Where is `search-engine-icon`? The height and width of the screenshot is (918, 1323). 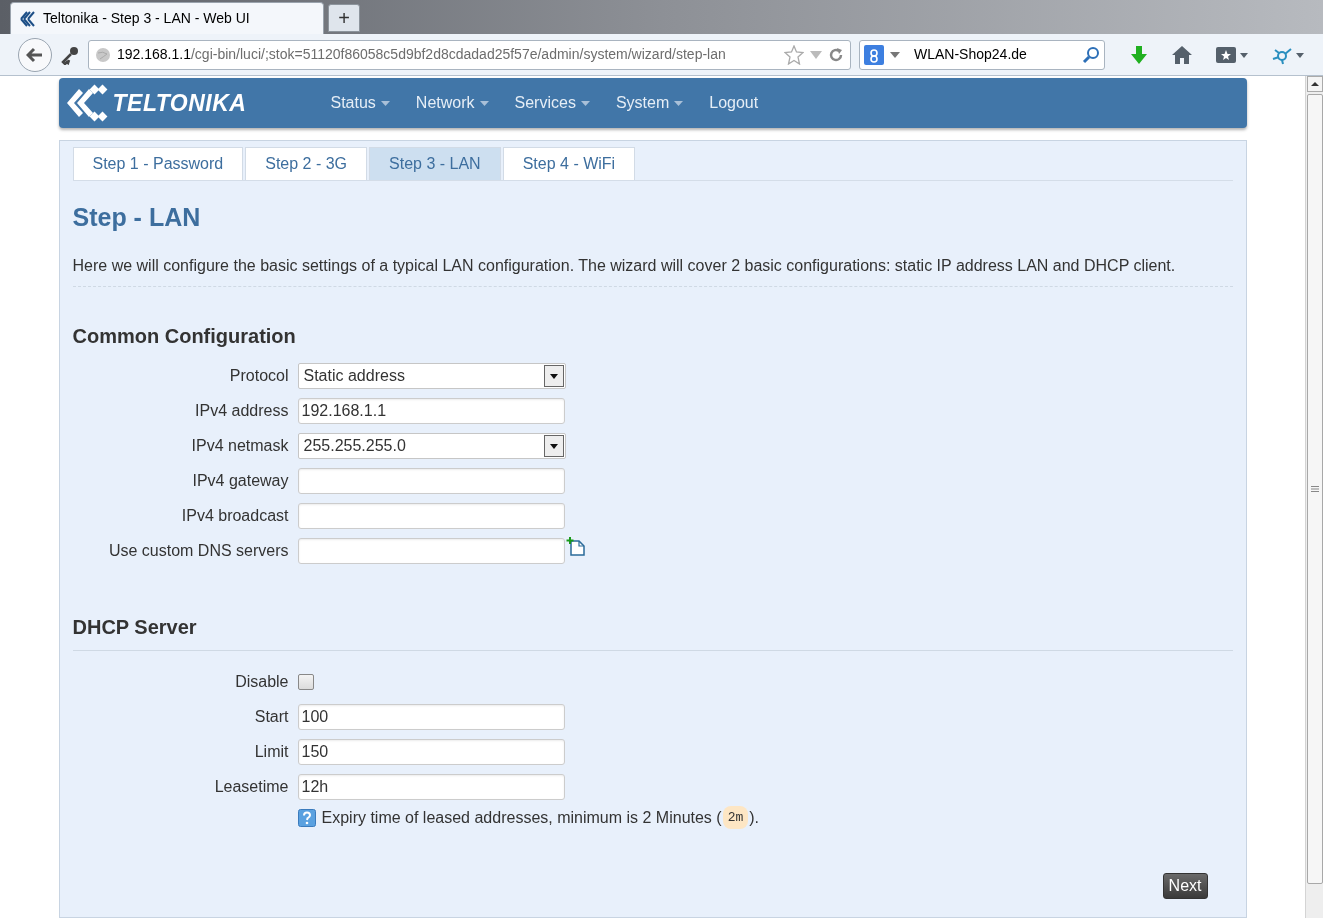
search-engine-icon is located at coordinates (874, 54).